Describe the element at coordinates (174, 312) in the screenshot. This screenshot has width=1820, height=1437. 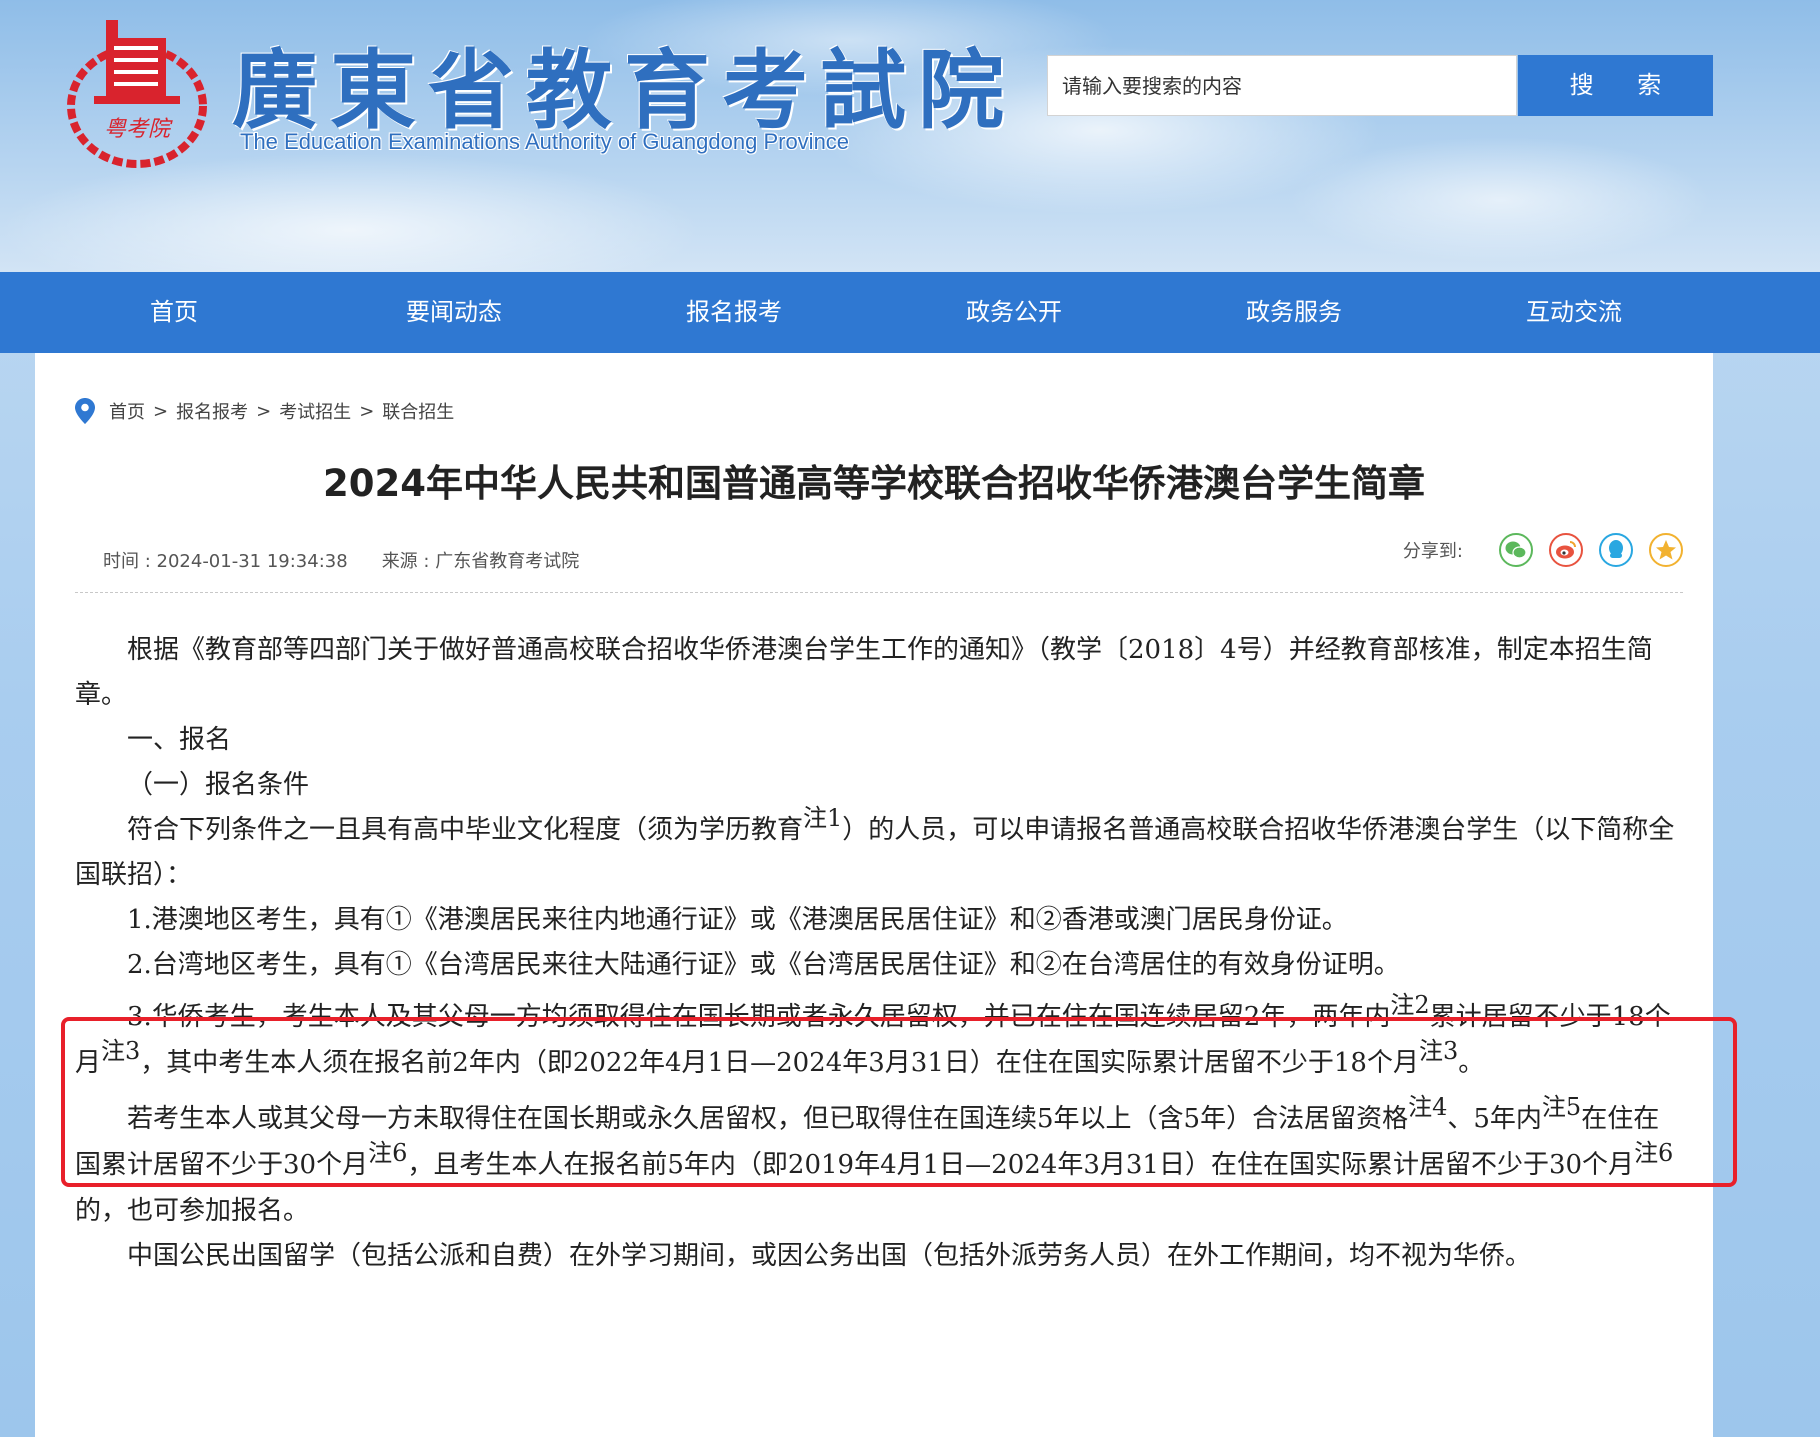
I see `nav-item-home: 首页` at that location.